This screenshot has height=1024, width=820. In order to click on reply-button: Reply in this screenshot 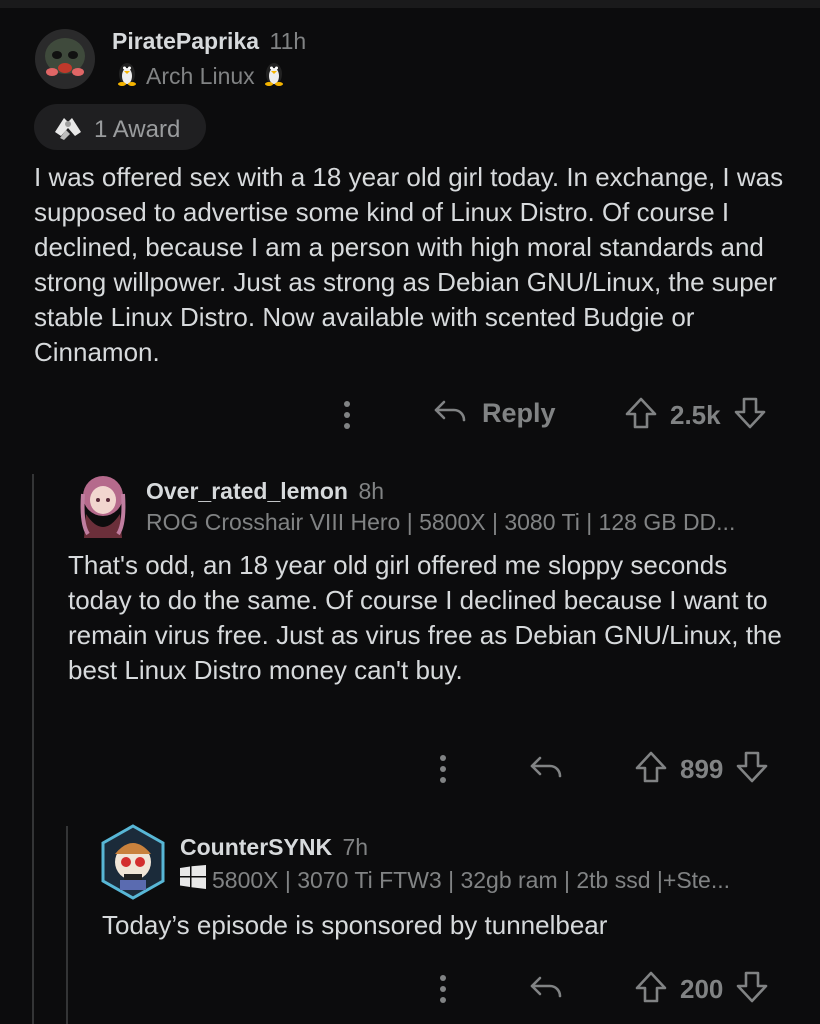, I will do `click(494, 413)`.